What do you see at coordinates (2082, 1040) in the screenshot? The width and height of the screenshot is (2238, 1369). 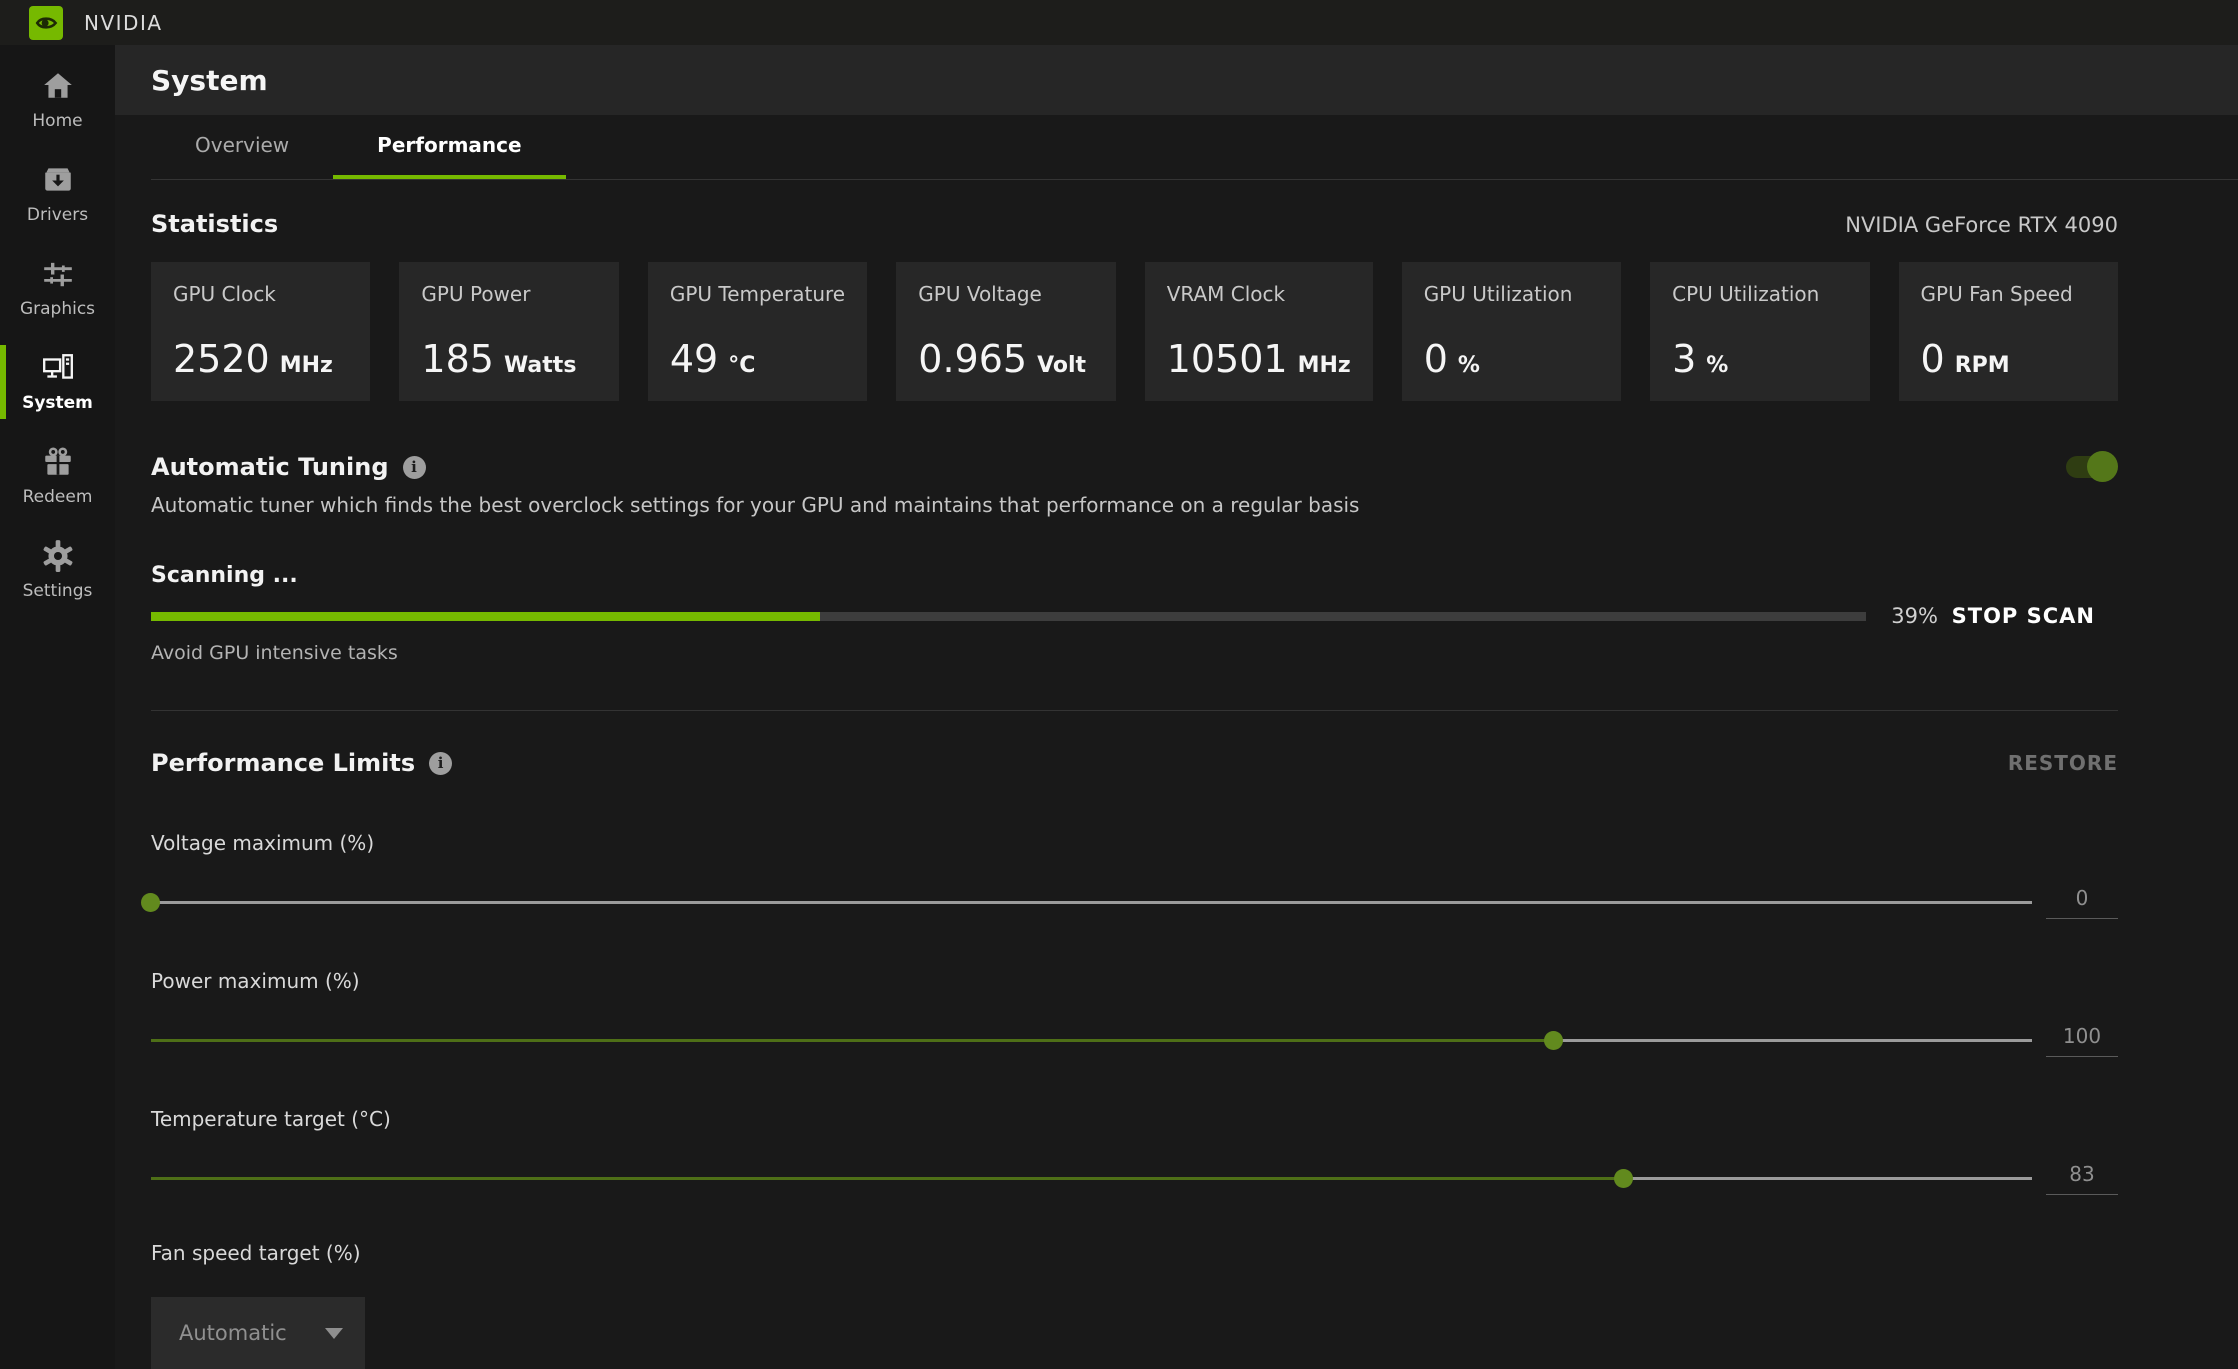 I see `power-maximum-value` at bounding box center [2082, 1040].